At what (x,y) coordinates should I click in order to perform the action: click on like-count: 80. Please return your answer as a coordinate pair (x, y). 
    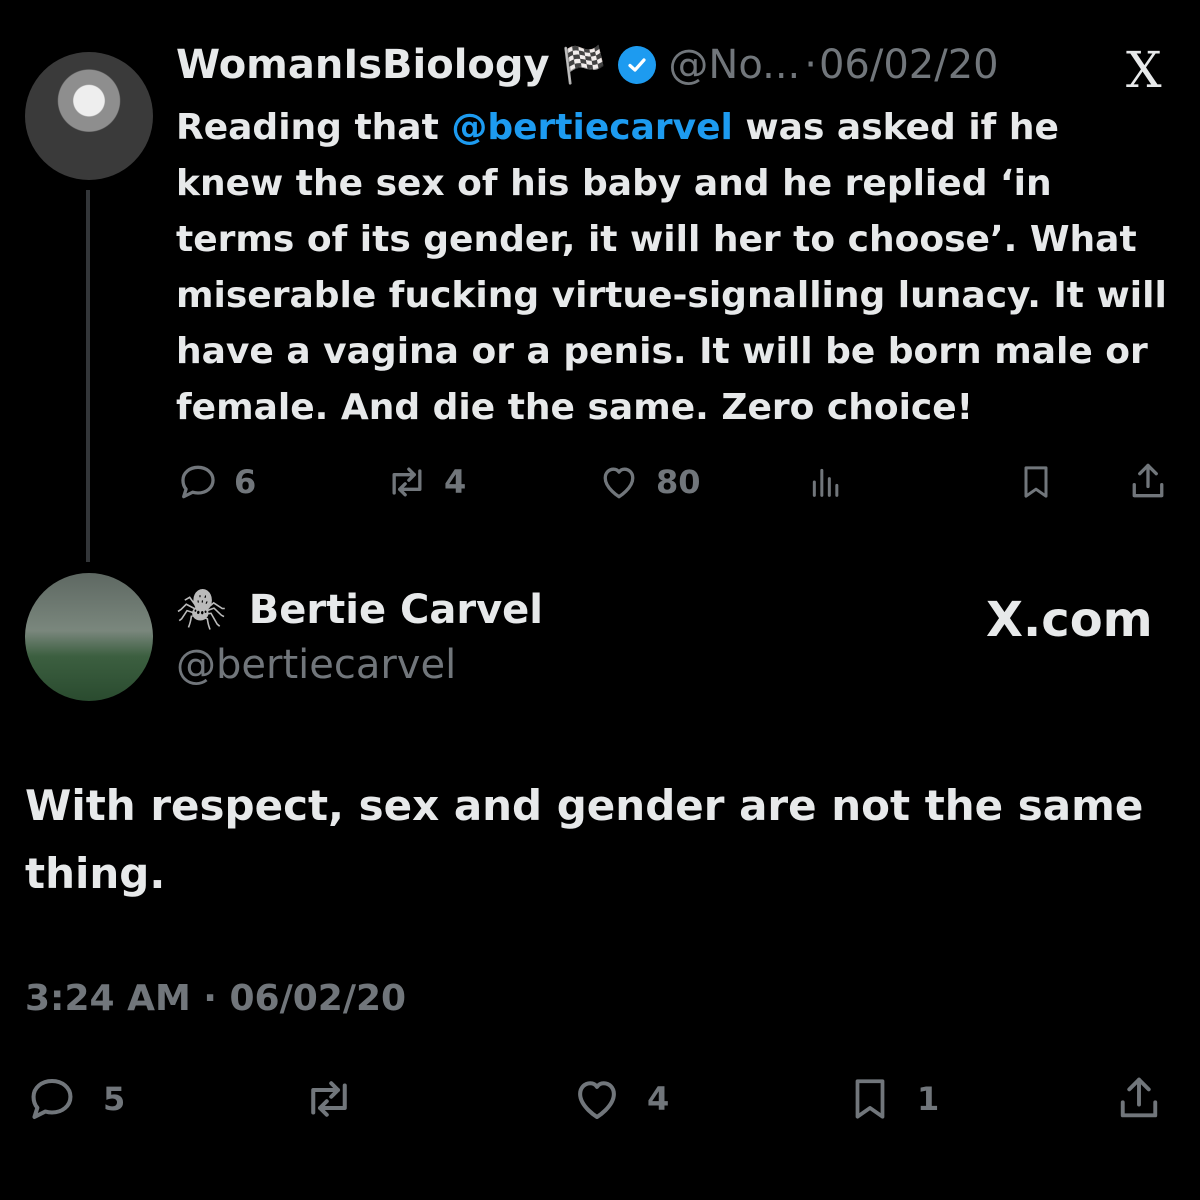
    Looking at the image, I should click on (678, 482).